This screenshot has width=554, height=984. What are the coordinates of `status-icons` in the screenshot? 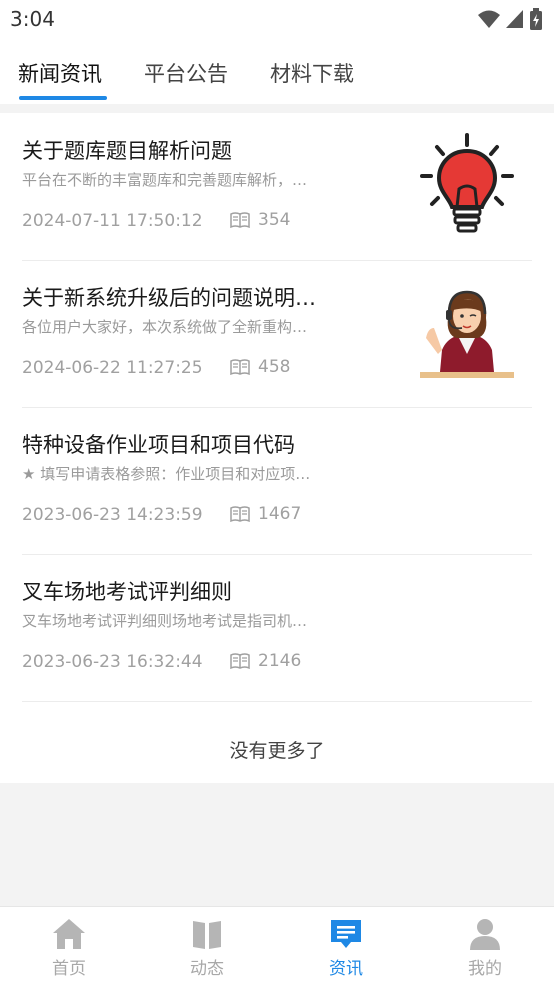 It's located at (510, 19).